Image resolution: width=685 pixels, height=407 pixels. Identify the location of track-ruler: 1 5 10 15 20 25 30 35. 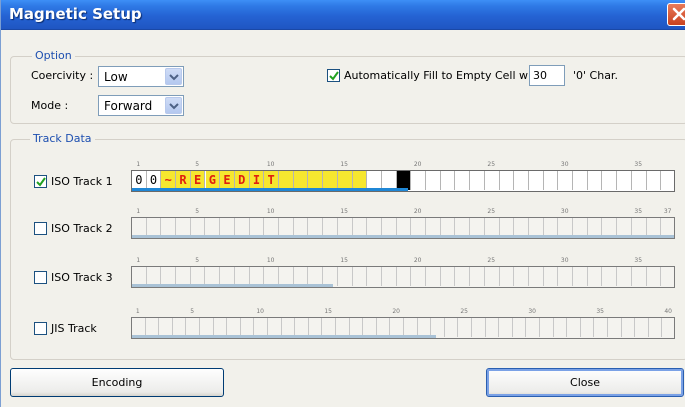
(403, 165).